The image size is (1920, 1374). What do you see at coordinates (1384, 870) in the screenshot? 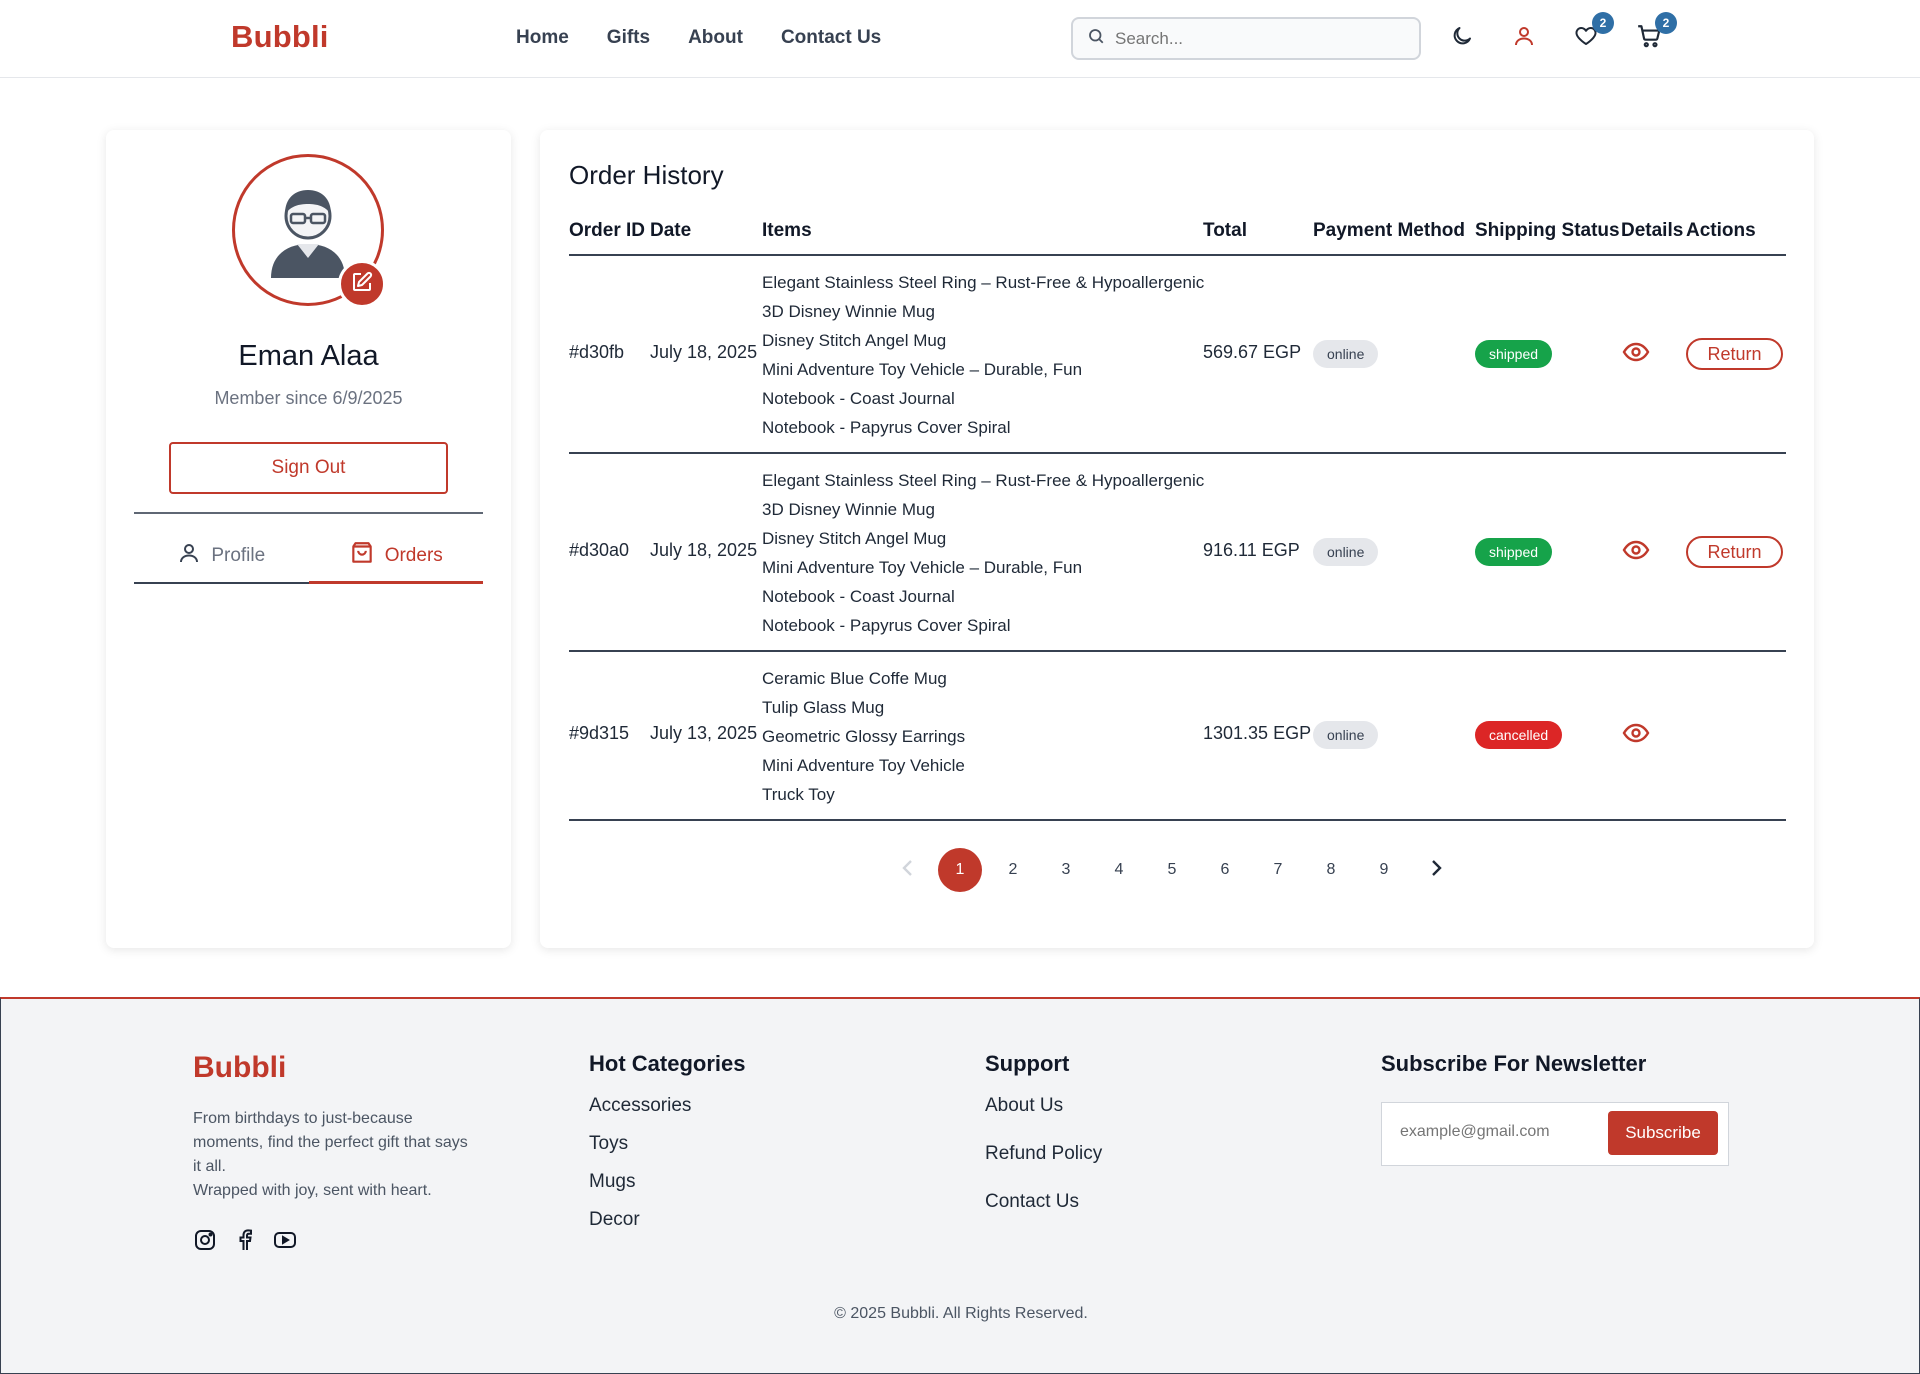
I see `page-button: 9` at bounding box center [1384, 870].